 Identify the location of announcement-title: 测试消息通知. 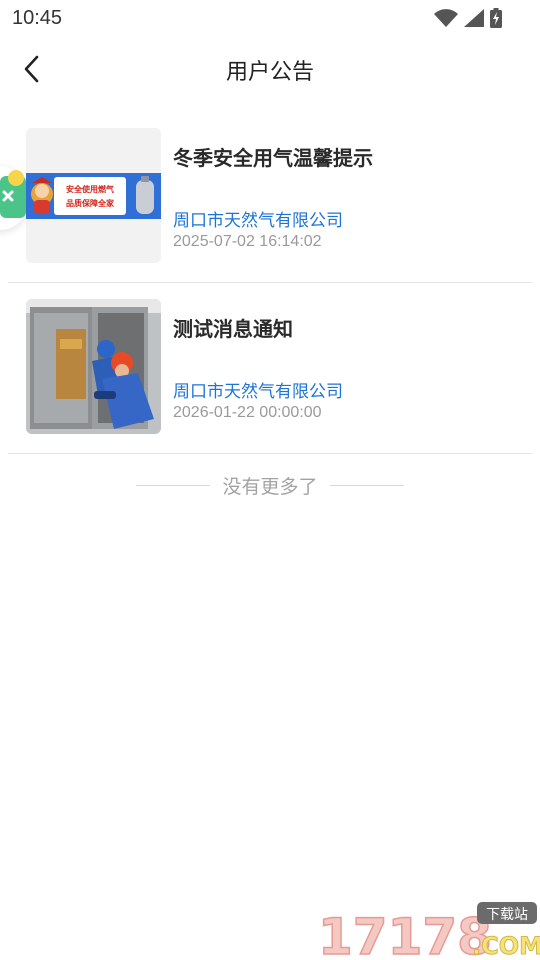
(233, 329).